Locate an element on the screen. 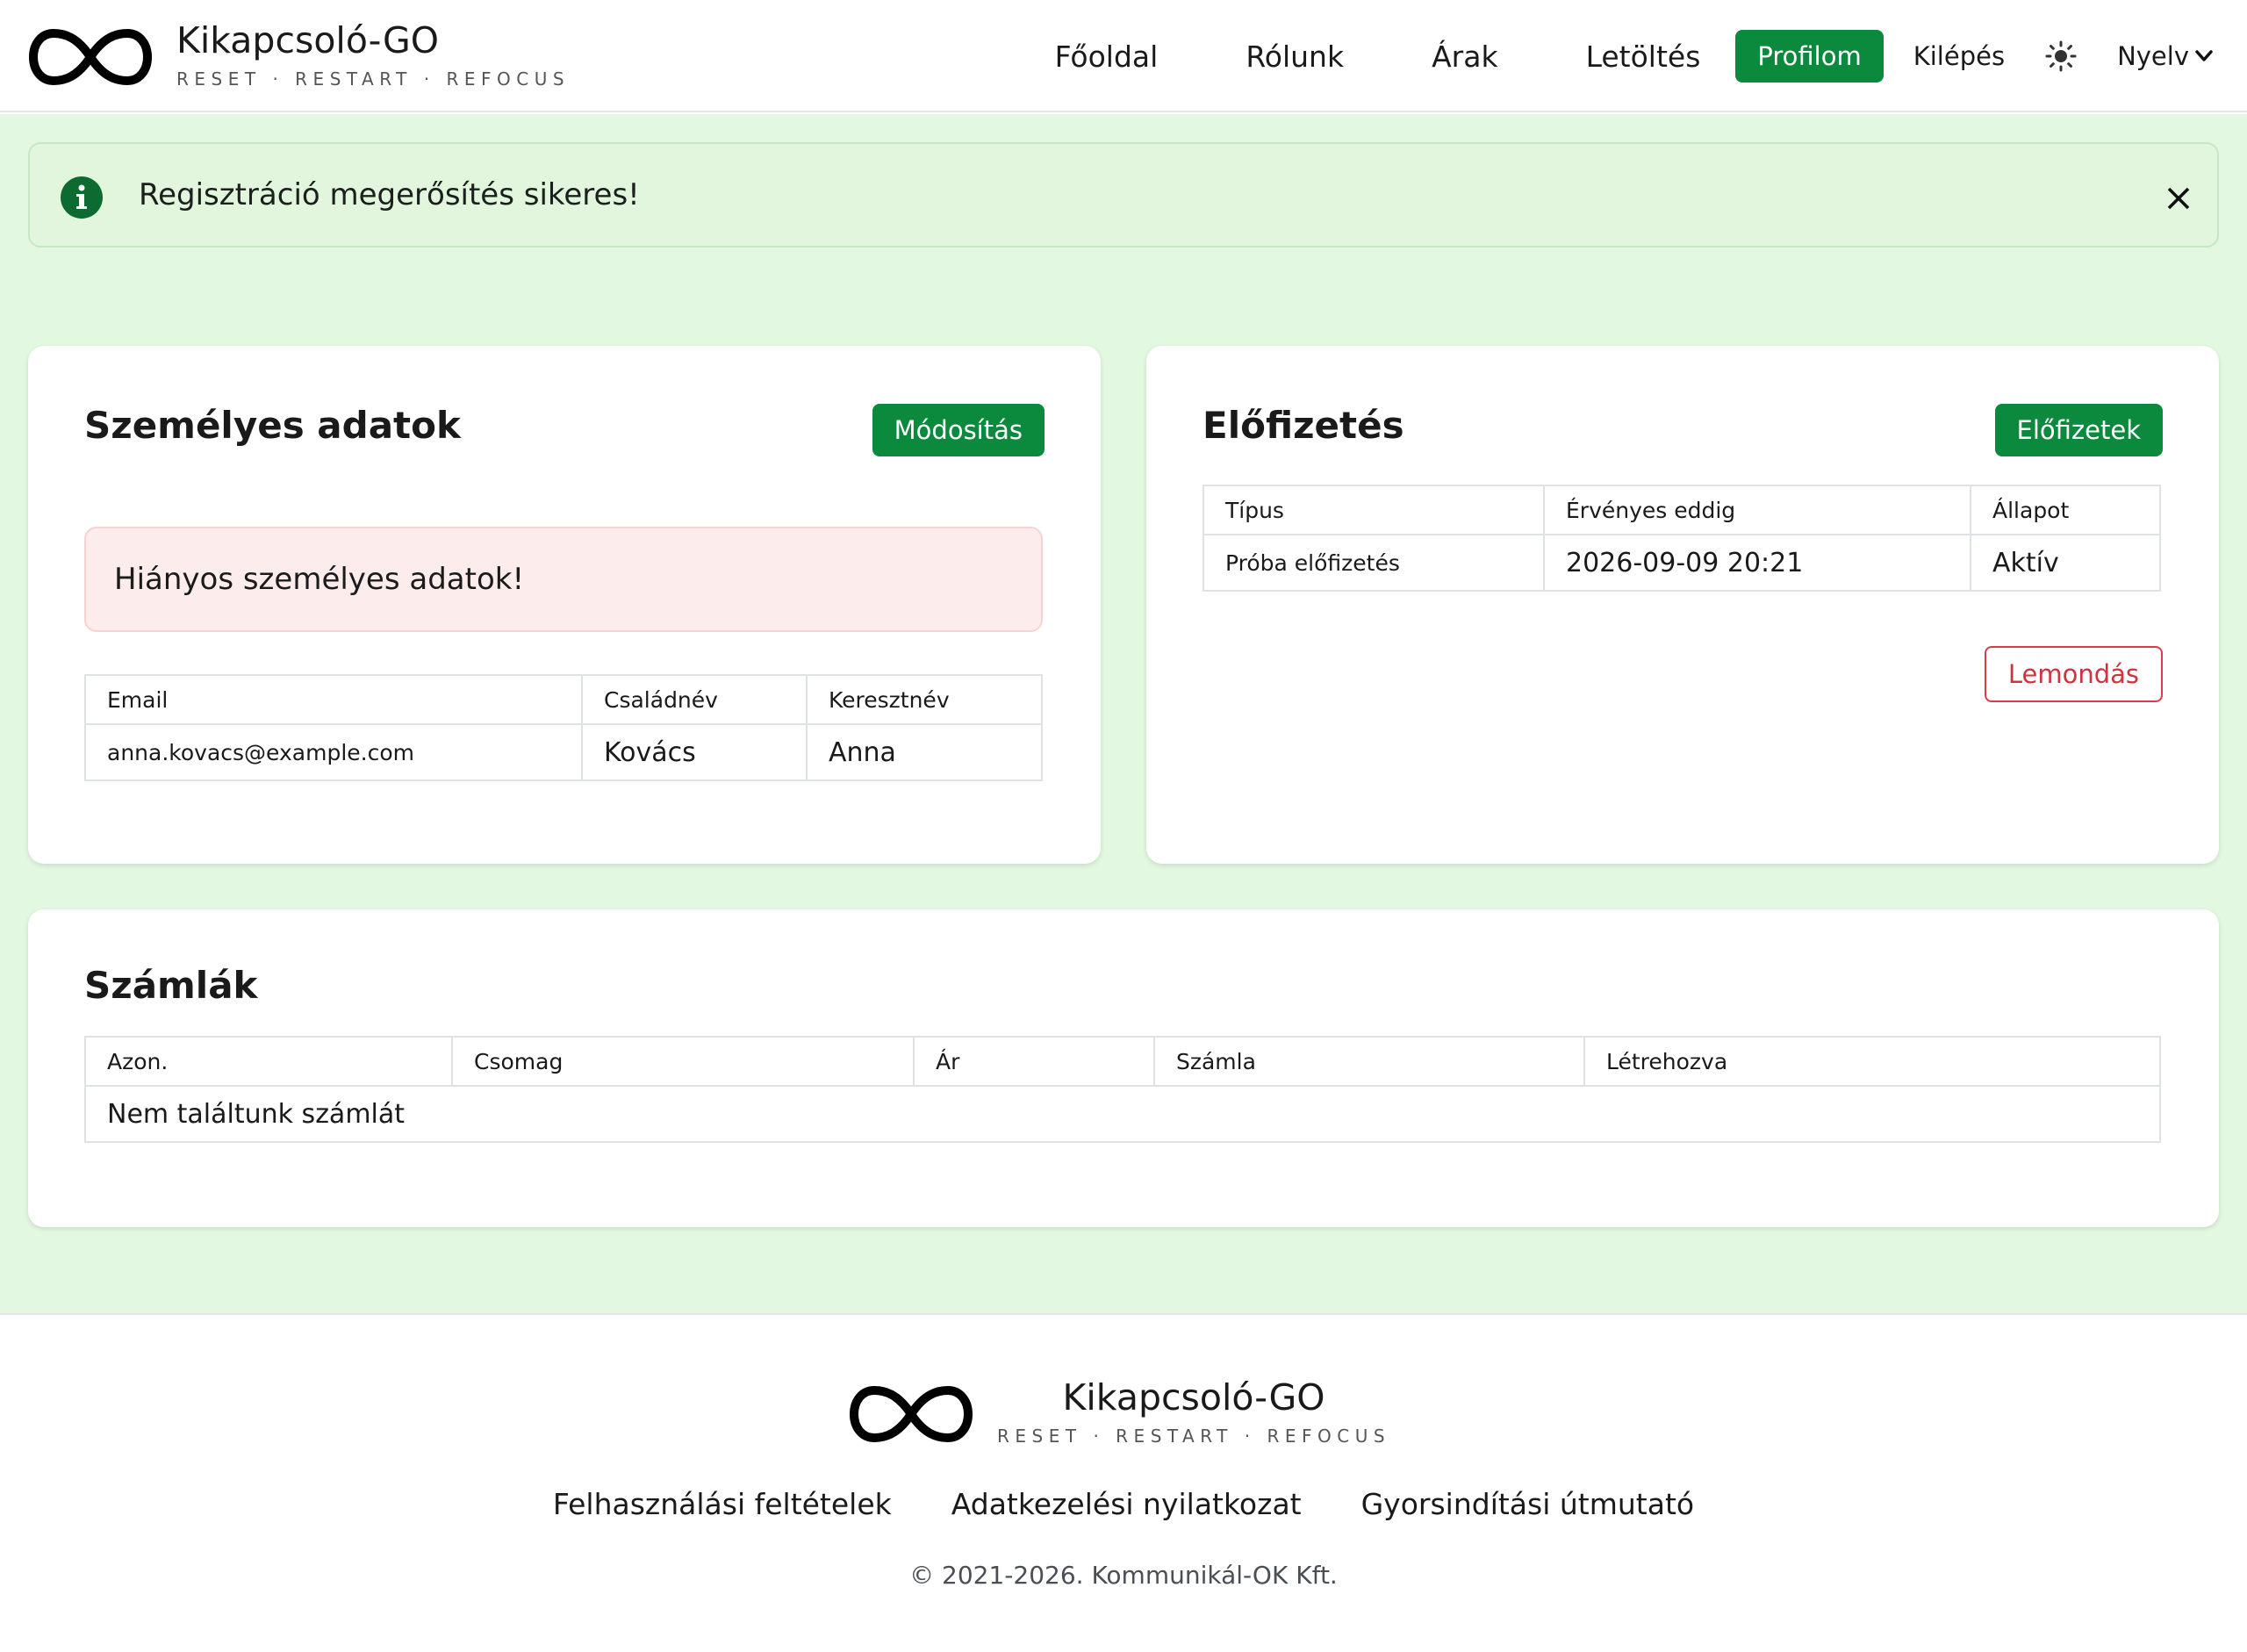  table-row: Próba előfizetés 2026-09-09 20:21 Aktív is located at coordinates (1681, 563).